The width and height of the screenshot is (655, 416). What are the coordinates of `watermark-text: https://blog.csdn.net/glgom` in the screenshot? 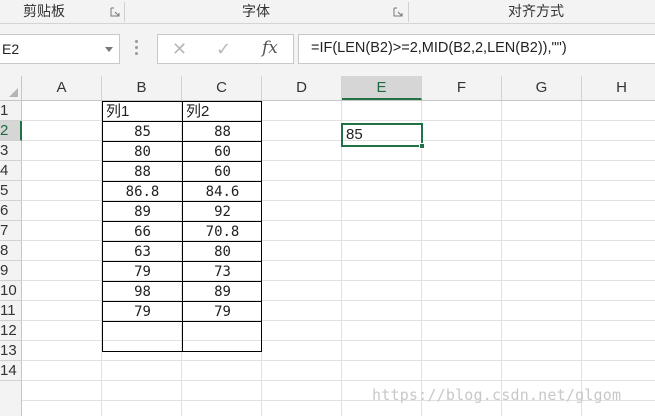 It's located at (497, 395).